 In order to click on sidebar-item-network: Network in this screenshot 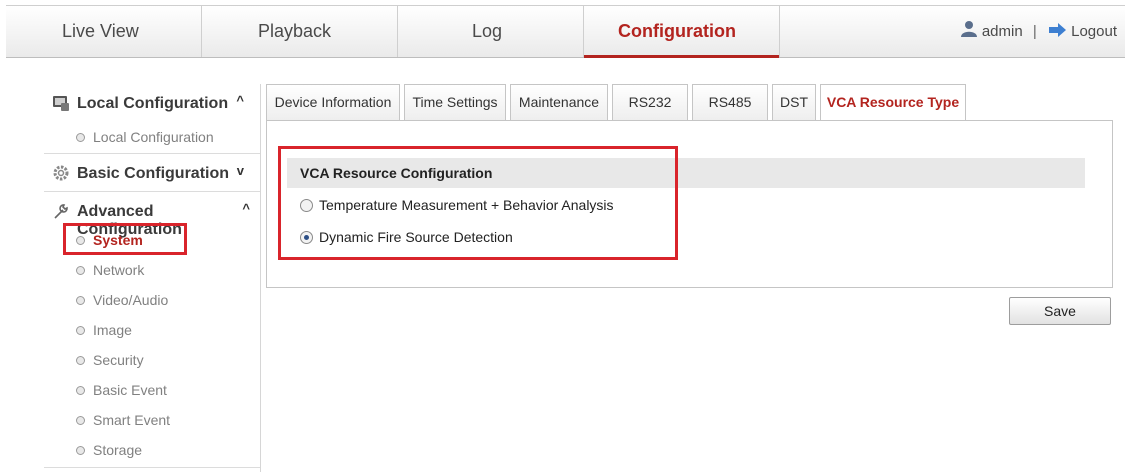, I will do `click(166, 270)`.